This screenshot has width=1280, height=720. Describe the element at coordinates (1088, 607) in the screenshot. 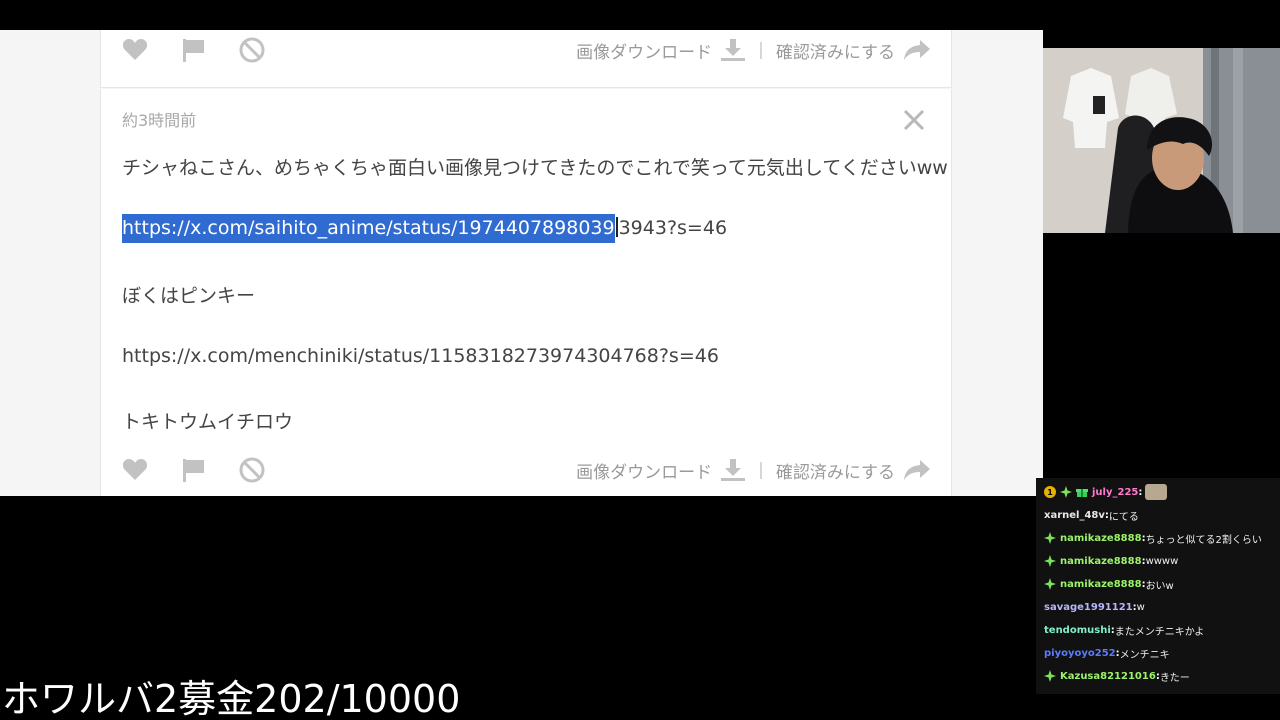

I see `chat-username: savage1991121` at that location.